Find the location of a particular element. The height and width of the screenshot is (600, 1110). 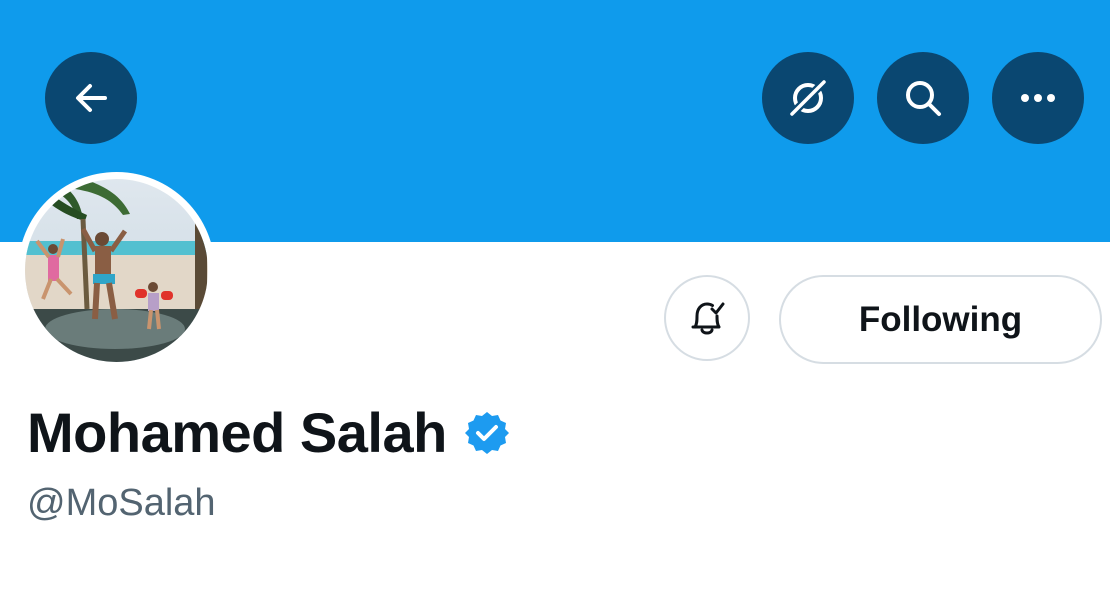

search-icon is located at coordinates (923, 98).